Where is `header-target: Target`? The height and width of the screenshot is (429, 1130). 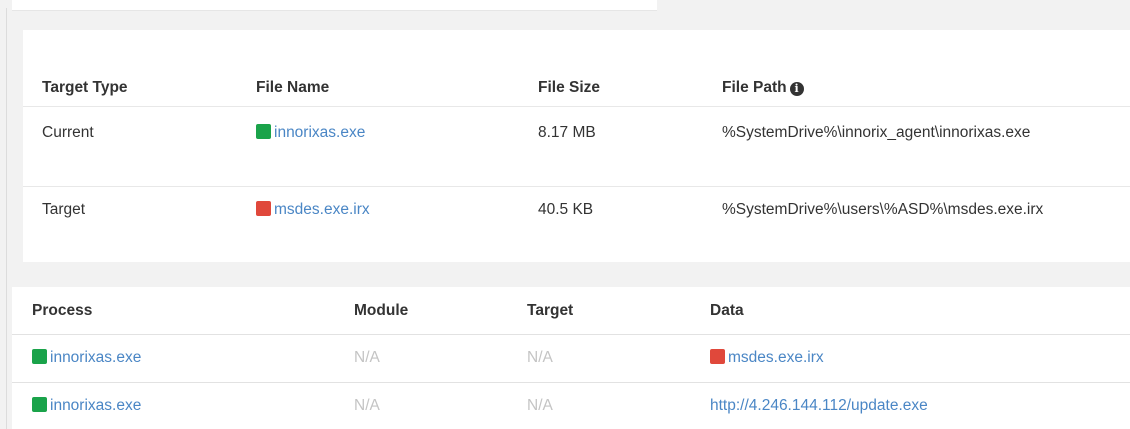 header-target: Target is located at coordinates (550, 310).